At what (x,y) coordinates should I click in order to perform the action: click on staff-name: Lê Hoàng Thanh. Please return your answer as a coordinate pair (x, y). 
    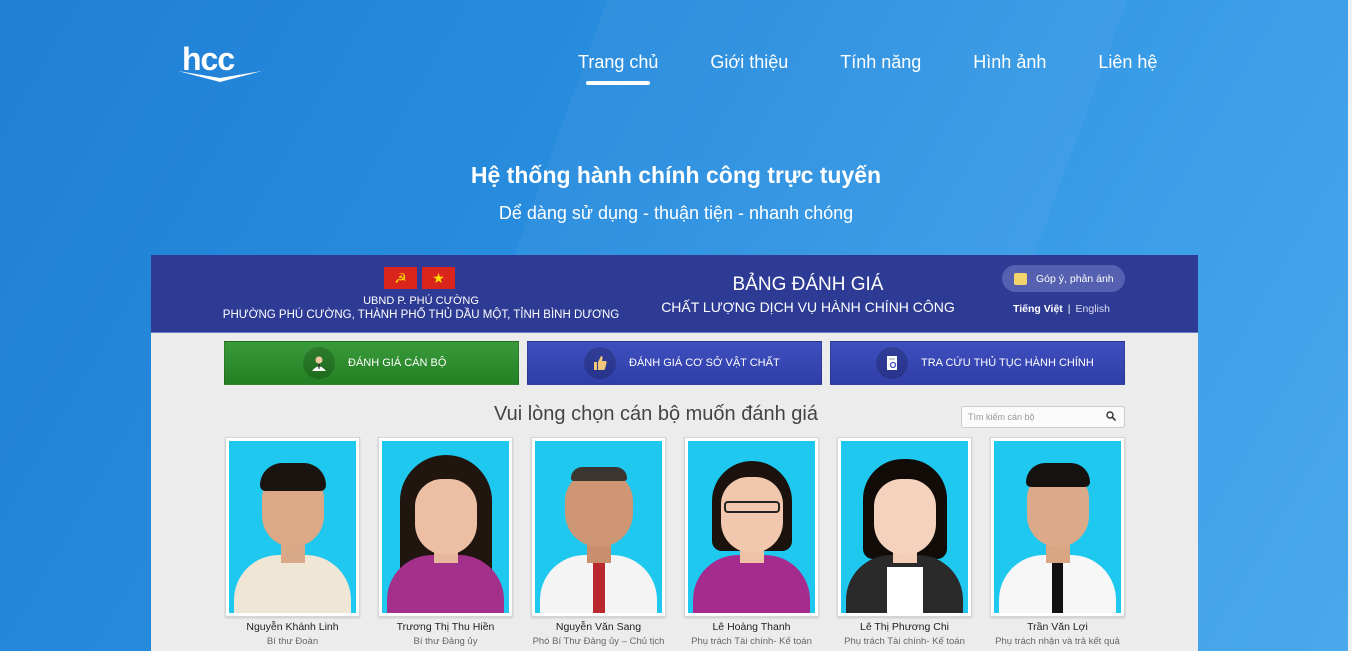
    Looking at the image, I should click on (751, 627).